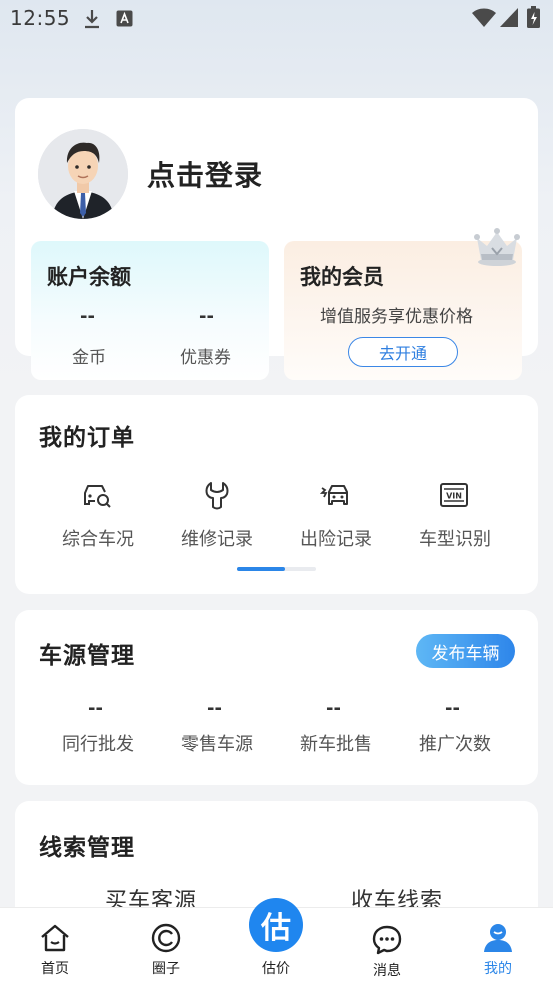  I want to click on nav-messages: 消息, so click(387, 952).